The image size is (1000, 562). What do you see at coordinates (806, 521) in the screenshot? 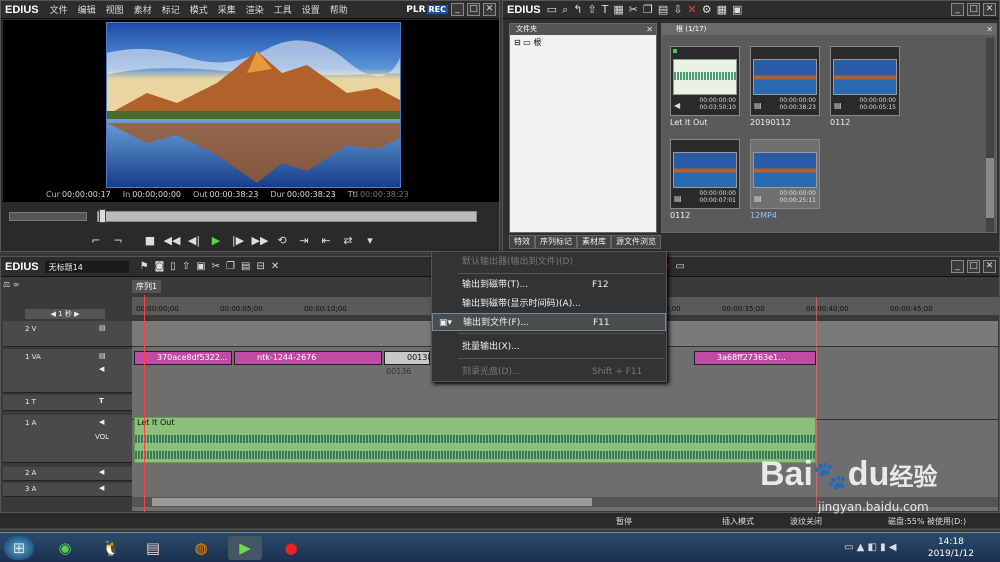
I see `status-ripple: 波纹关闭` at bounding box center [806, 521].